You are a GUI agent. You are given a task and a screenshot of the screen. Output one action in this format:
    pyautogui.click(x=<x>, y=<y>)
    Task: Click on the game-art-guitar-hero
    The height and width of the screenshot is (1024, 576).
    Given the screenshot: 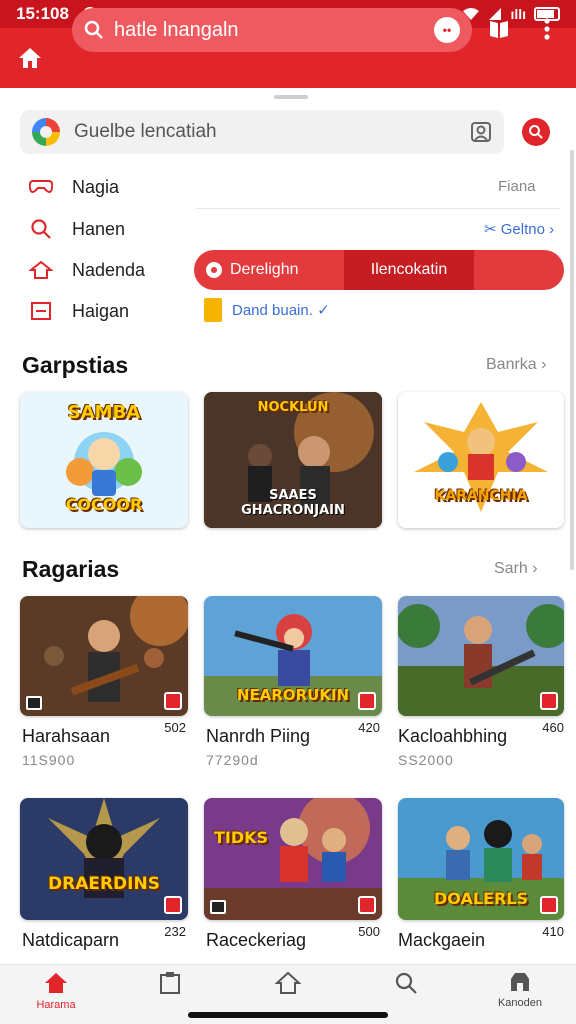 What is the action you would take?
    pyautogui.click(x=104, y=656)
    